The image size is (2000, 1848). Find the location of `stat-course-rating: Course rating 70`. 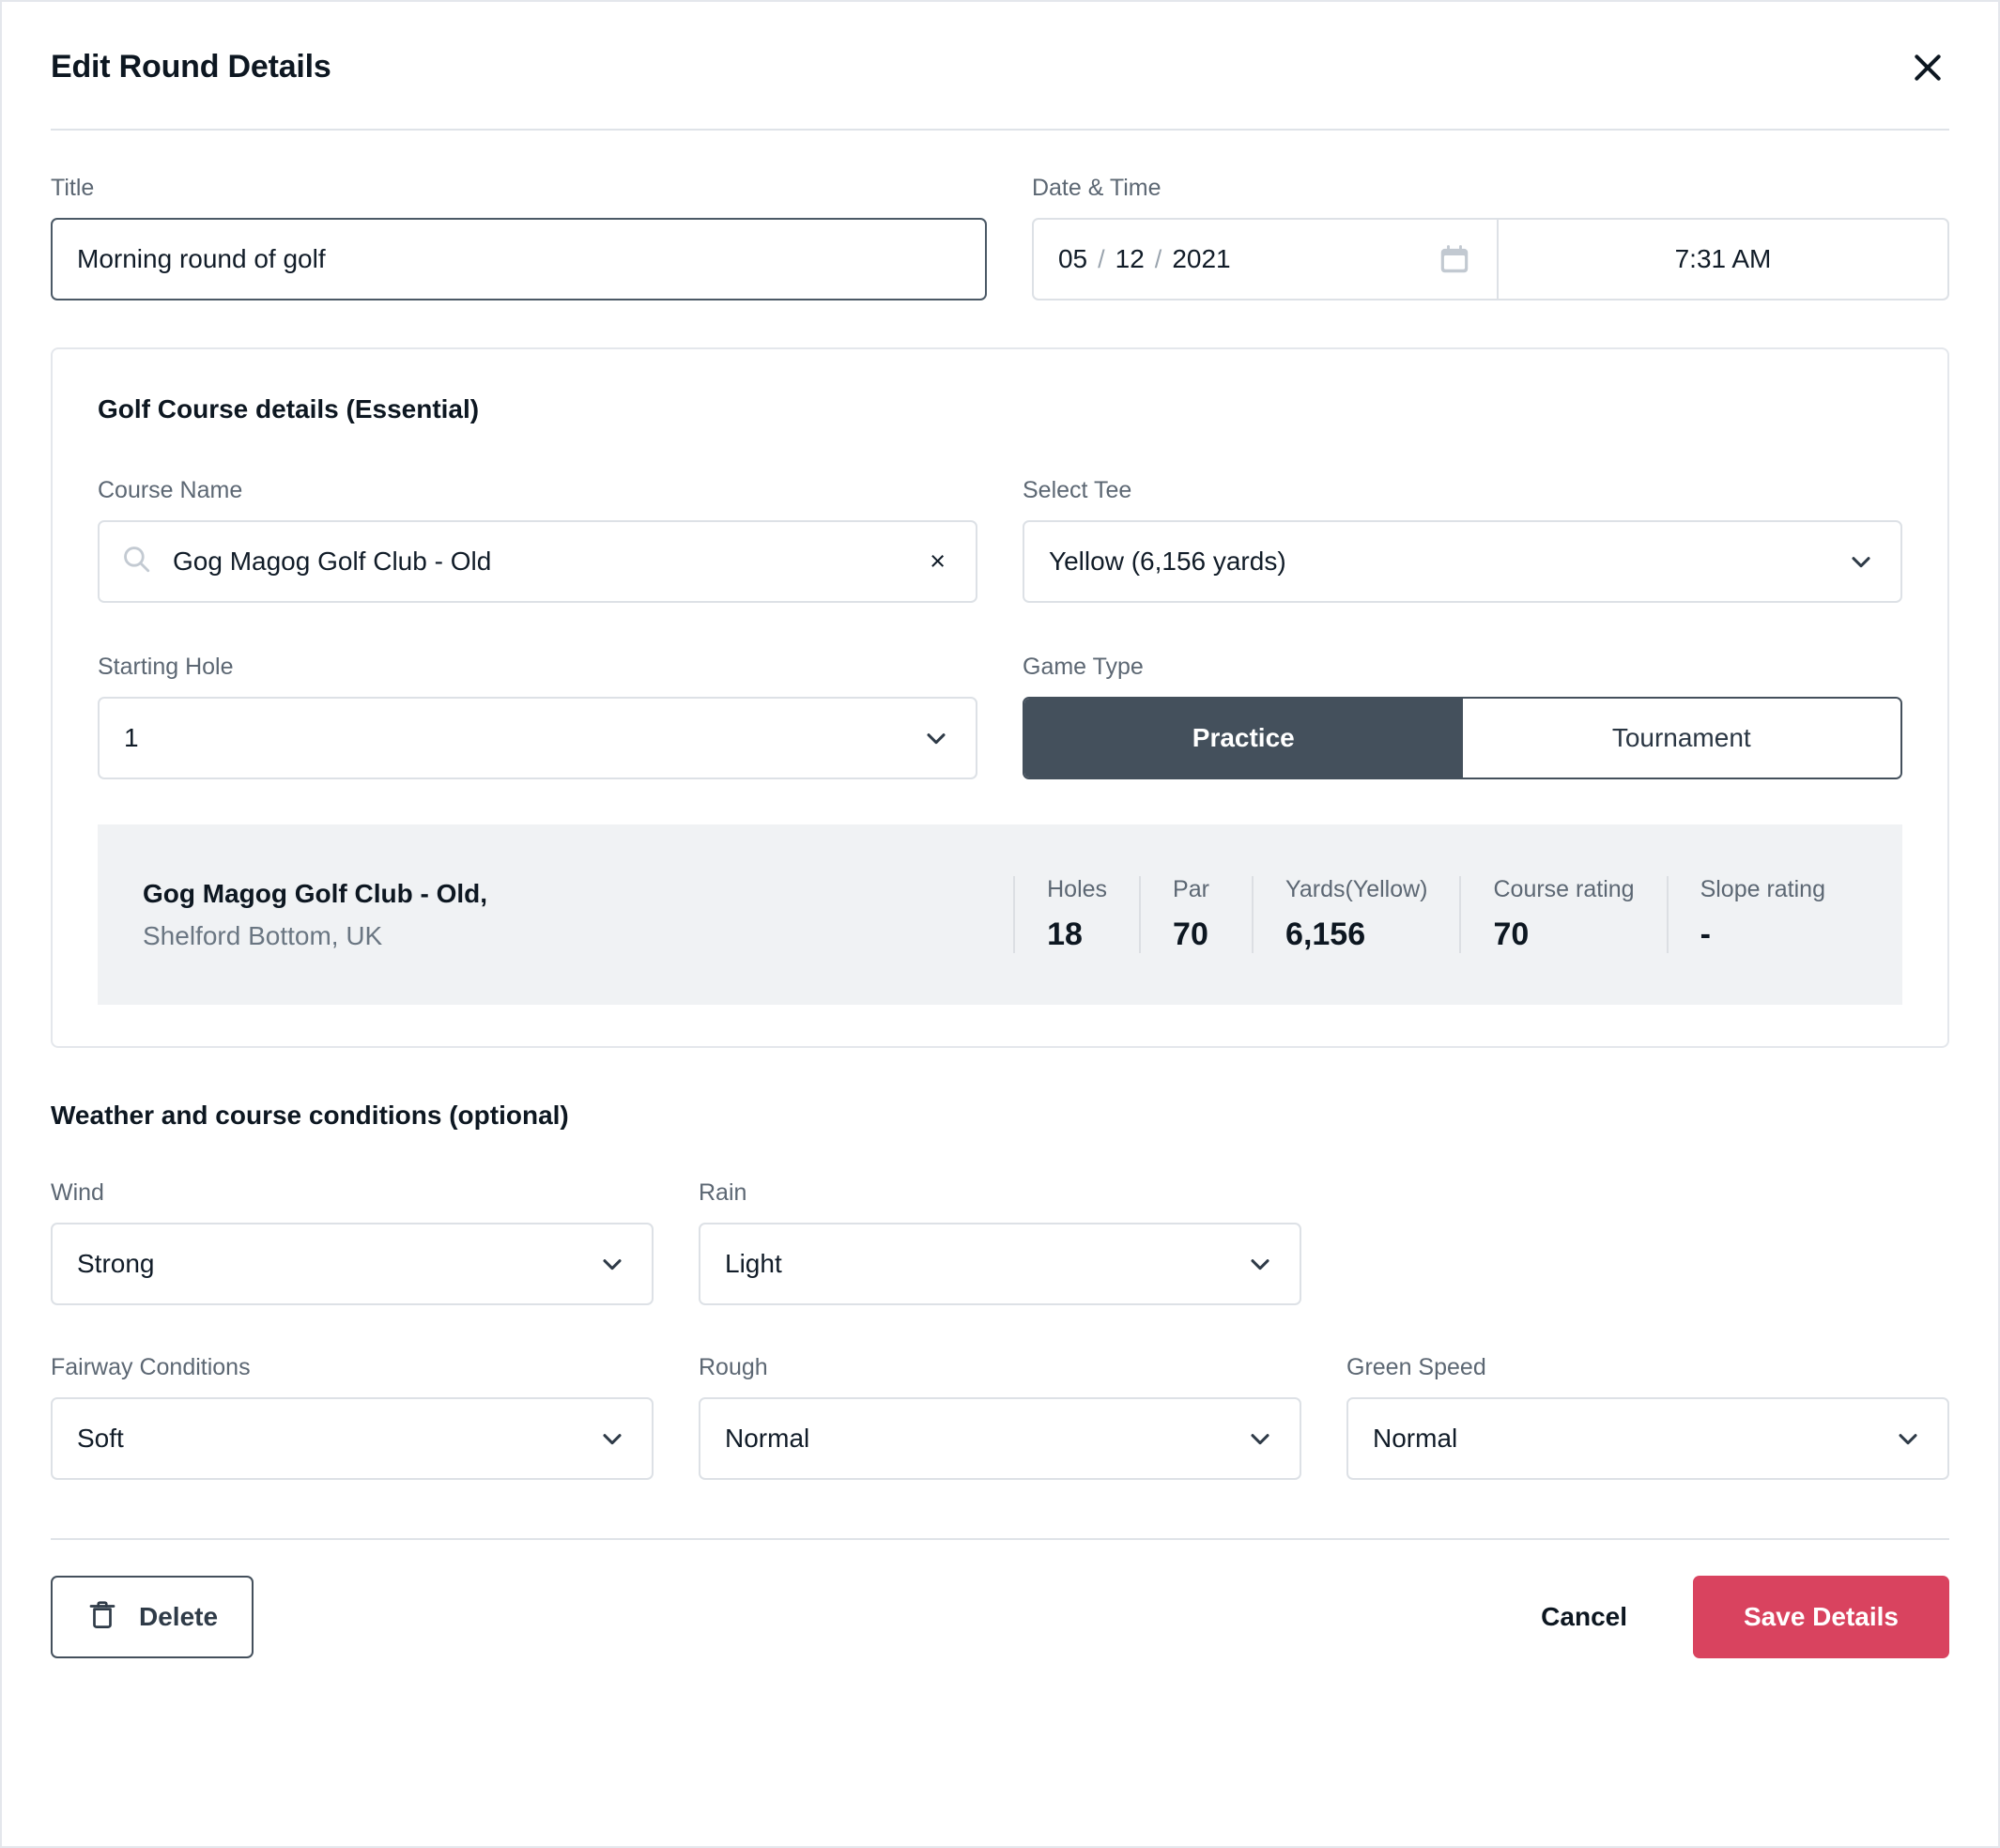

stat-course-rating: Course rating 70 is located at coordinates (1562, 914).